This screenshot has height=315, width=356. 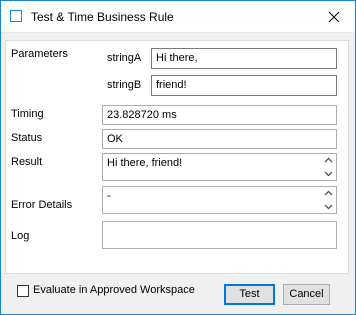 I want to click on result-text: Hi there, friend!, so click(x=145, y=163).